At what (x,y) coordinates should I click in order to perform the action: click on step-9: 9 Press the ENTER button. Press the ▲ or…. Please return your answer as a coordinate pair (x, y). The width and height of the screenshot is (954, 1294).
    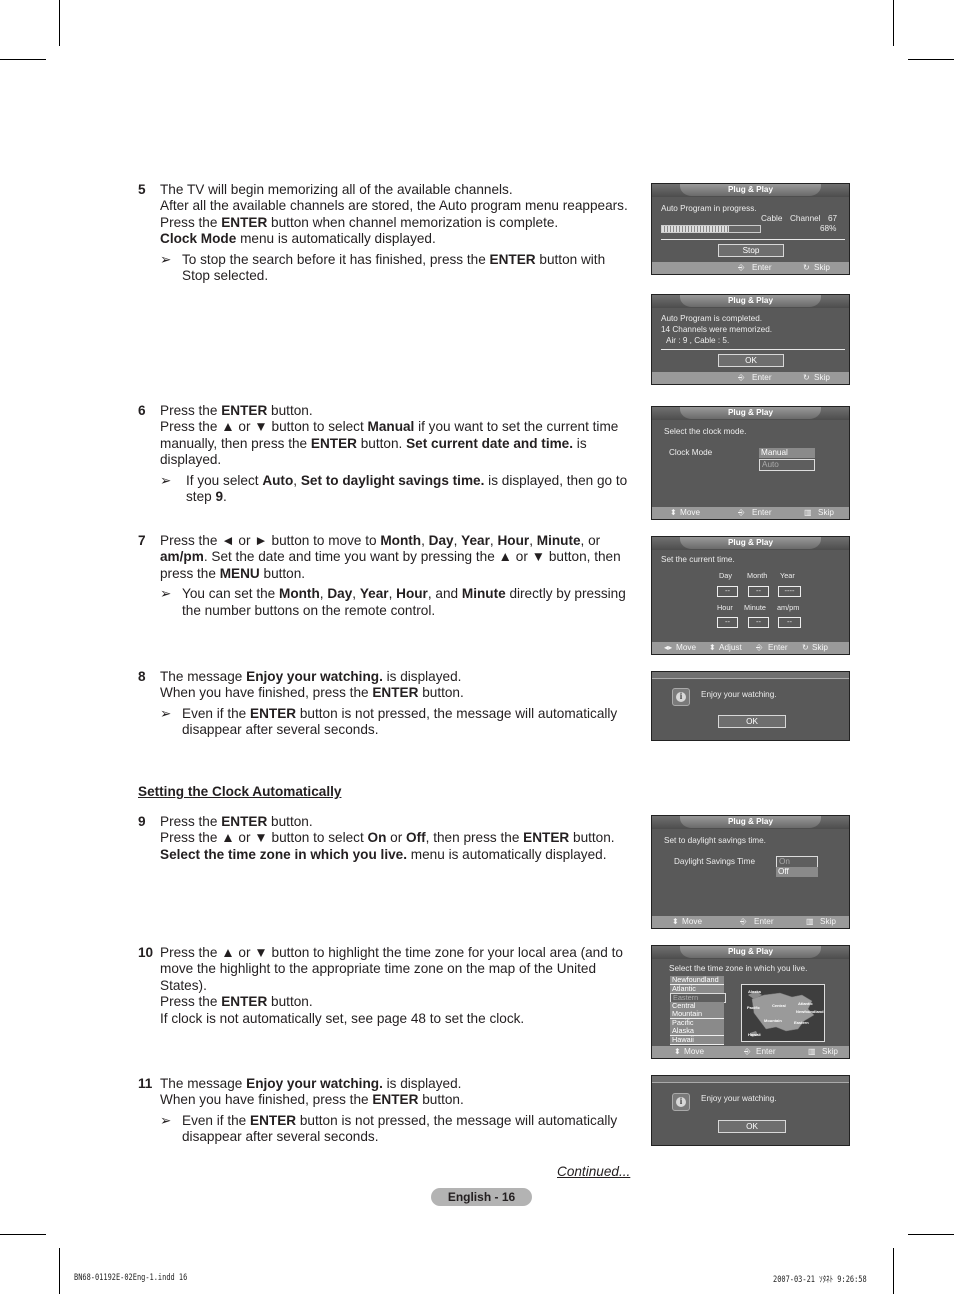
    Looking at the image, I should click on (383, 838).